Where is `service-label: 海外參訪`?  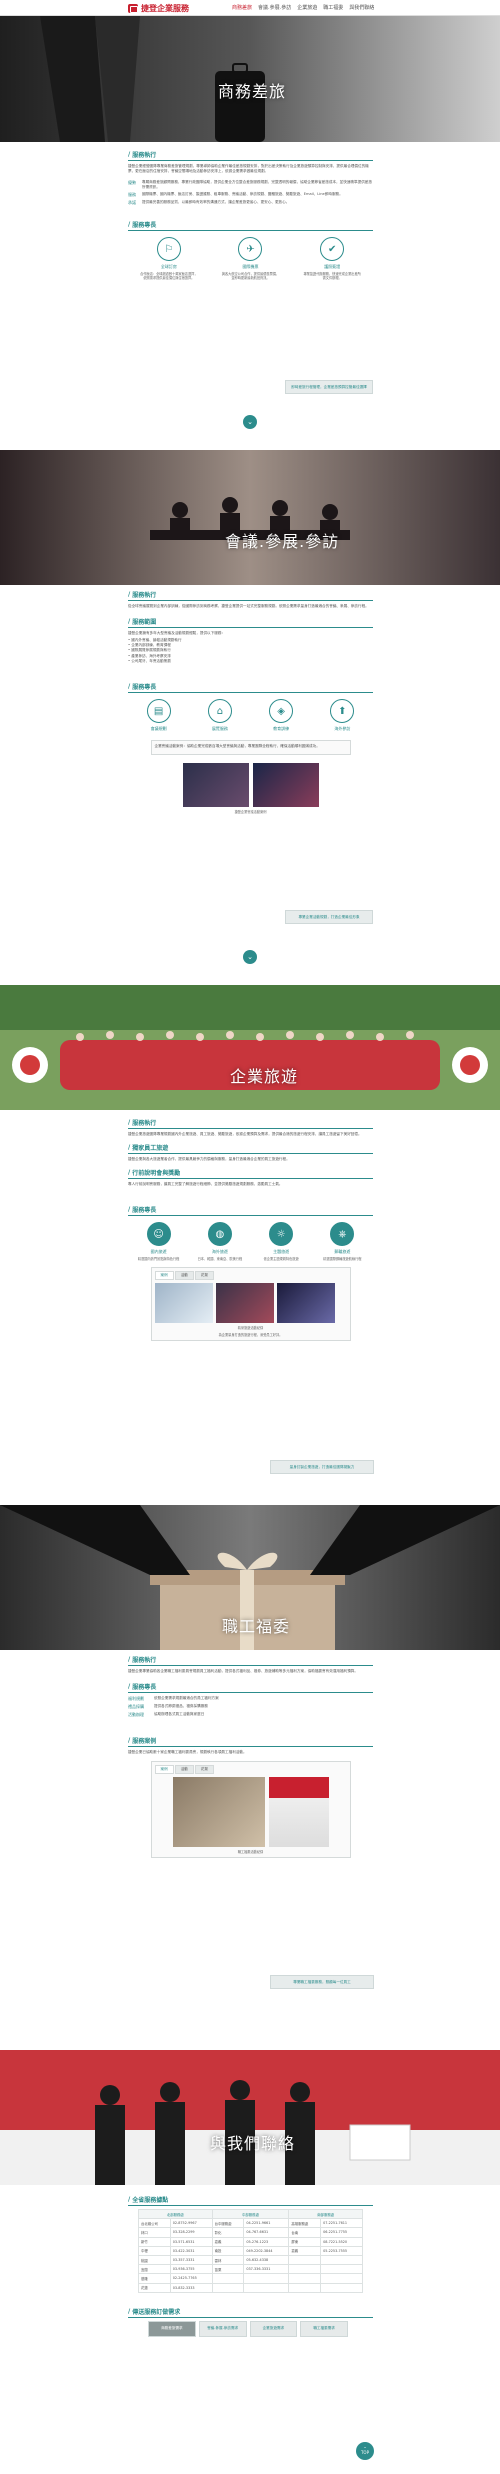 service-label: 海外參訪 is located at coordinates (342, 729).